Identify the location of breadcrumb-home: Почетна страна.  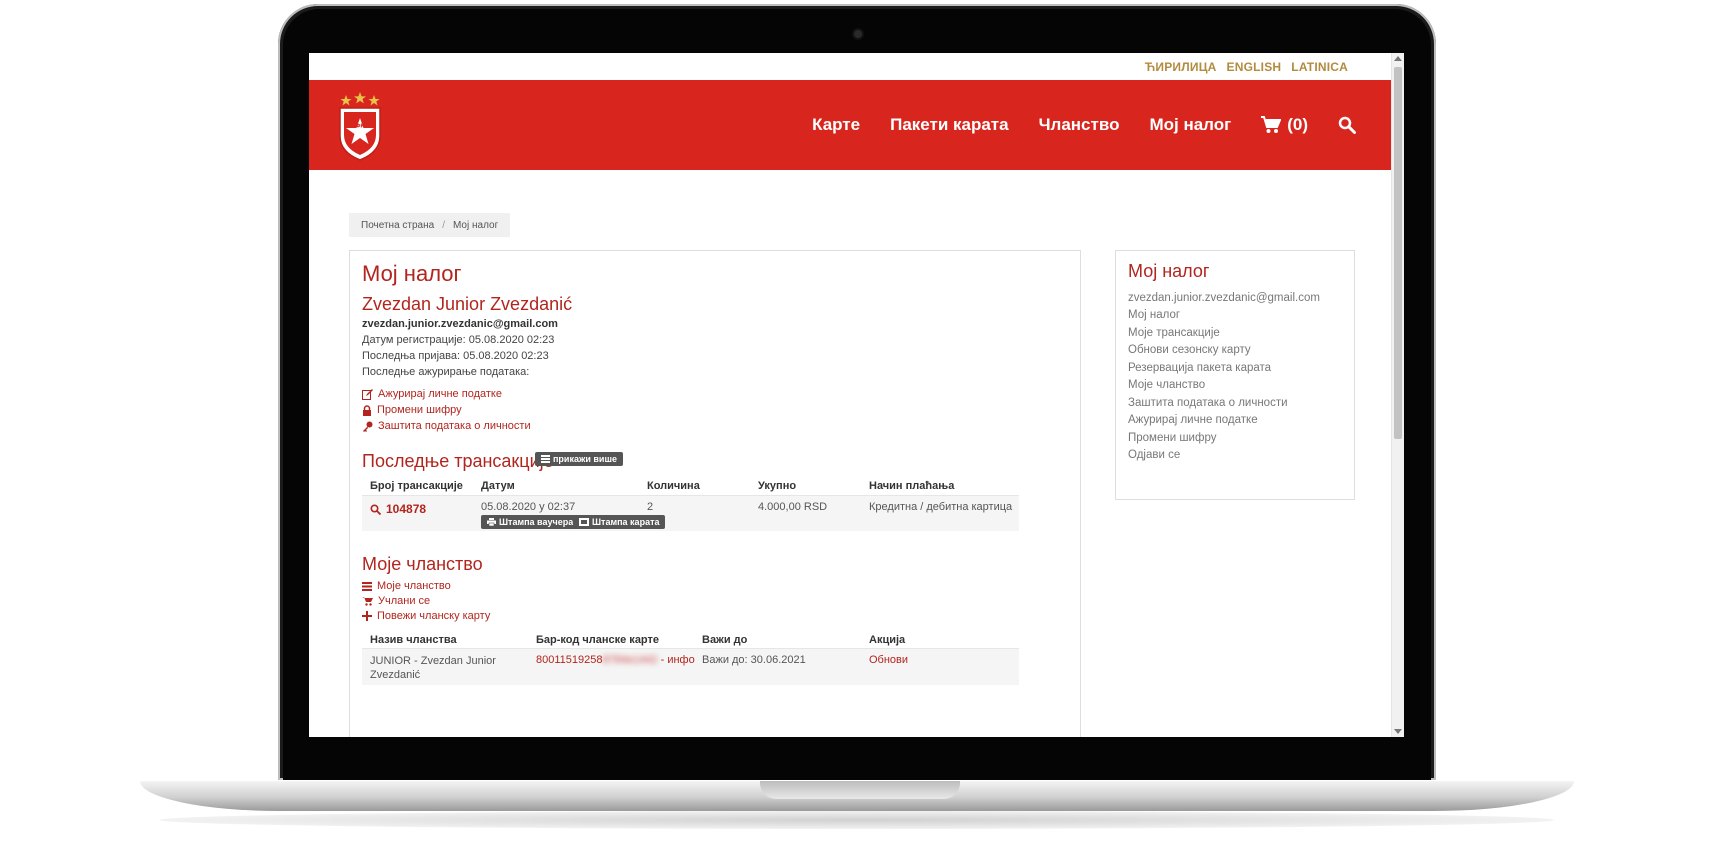
(397, 225).